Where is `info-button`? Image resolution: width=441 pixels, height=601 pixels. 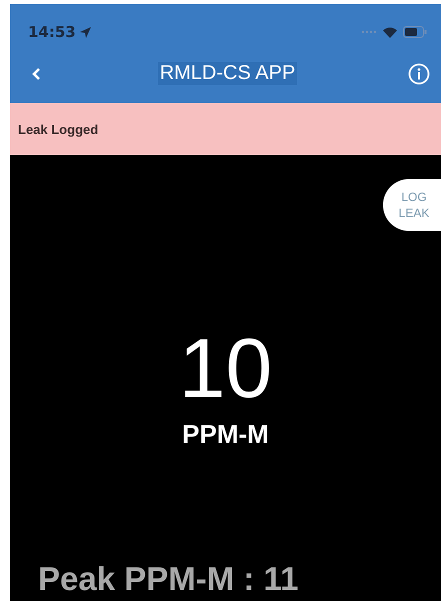 info-button is located at coordinates (419, 74).